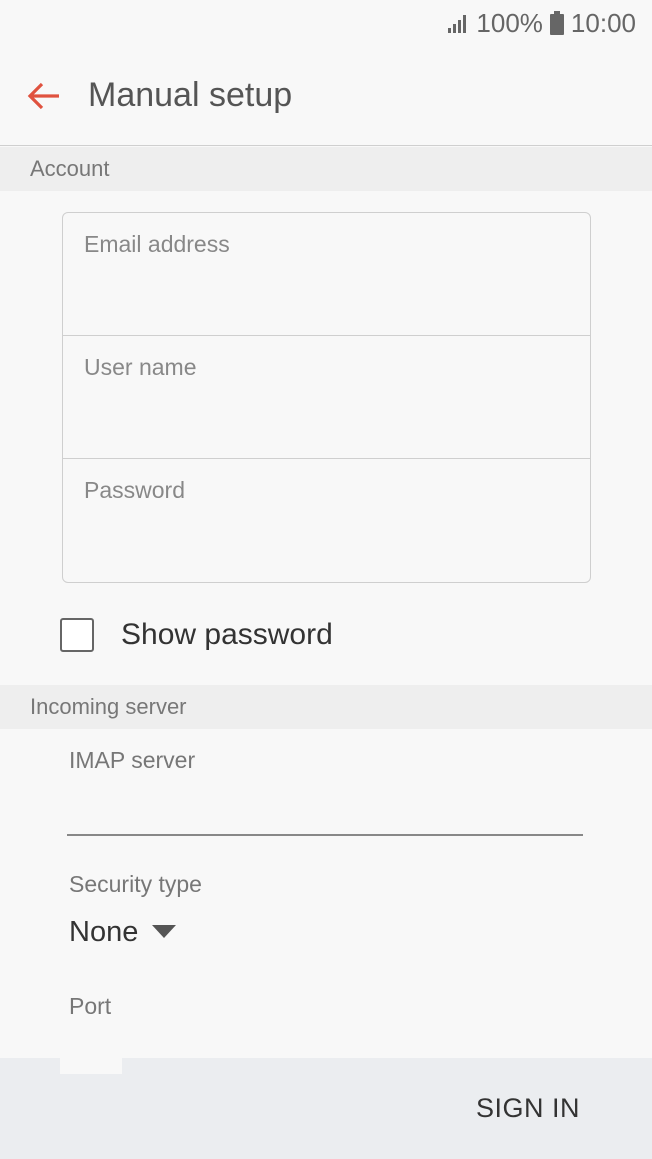 The width and height of the screenshot is (652, 1159). I want to click on app-bar: Manual setup, so click(326, 96).